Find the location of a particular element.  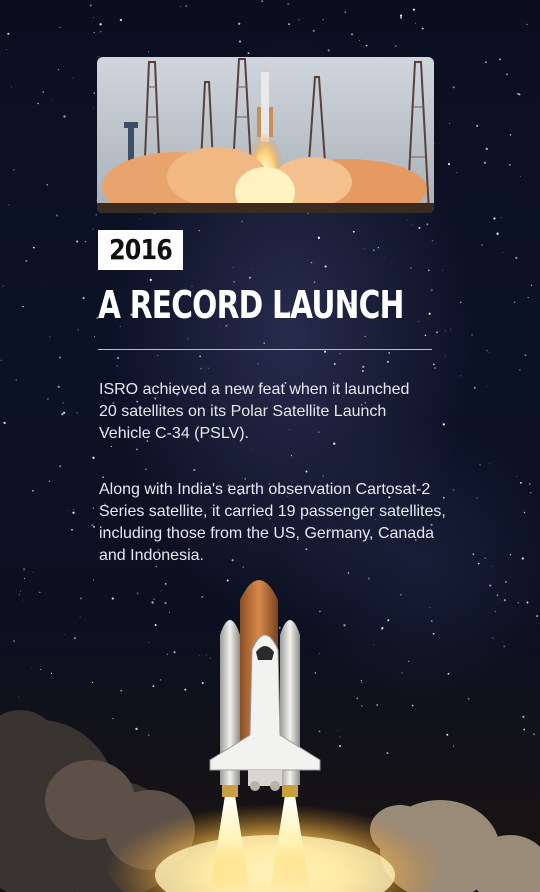

launch-photo is located at coordinates (265, 135).